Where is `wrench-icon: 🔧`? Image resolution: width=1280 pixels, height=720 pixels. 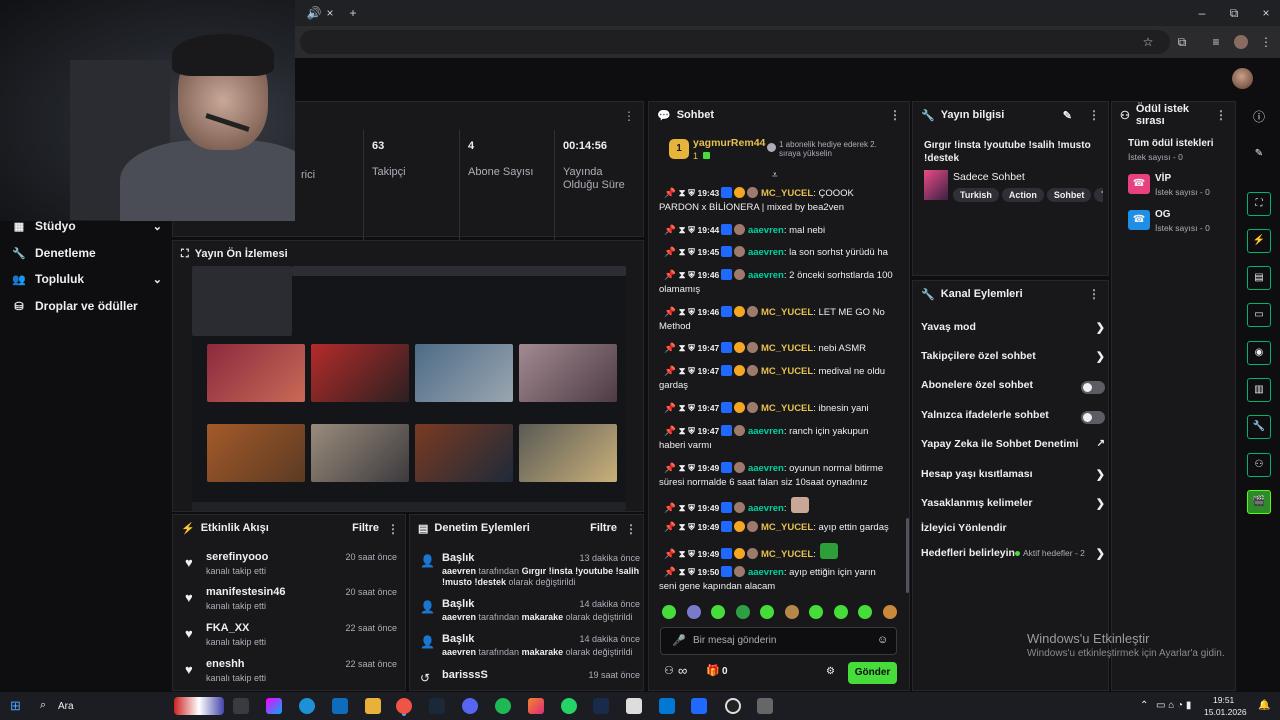 wrench-icon: 🔧 is located at coordinates (1259, 427).